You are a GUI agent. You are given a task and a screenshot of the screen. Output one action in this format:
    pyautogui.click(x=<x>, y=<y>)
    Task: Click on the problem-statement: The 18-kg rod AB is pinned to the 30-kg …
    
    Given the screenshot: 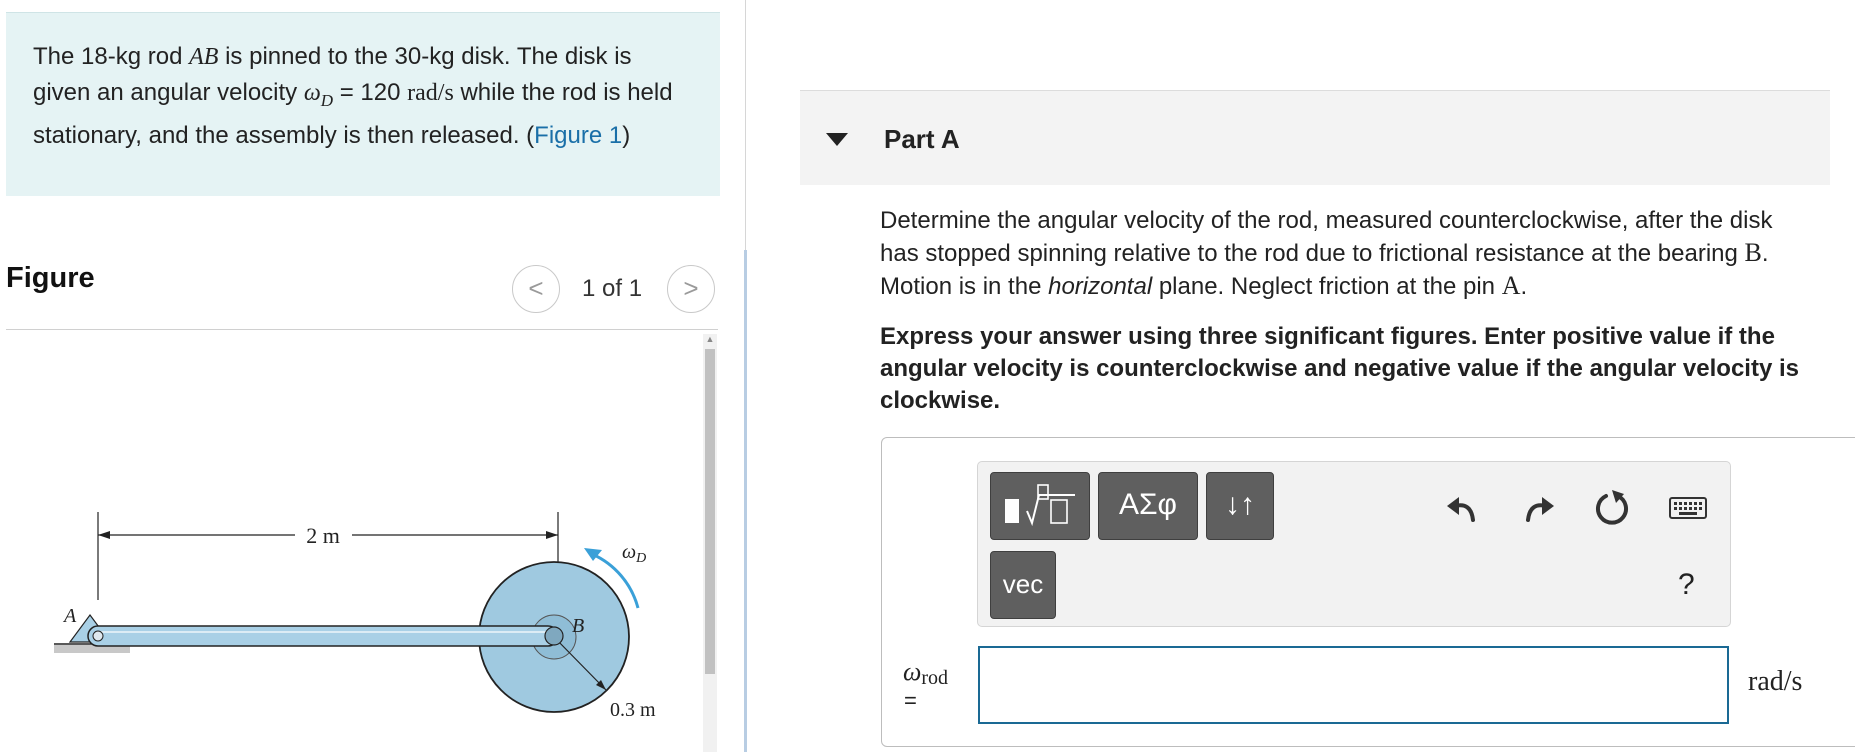 What is the action you would take?
    pyautogui.click(x=363, y=104)
    